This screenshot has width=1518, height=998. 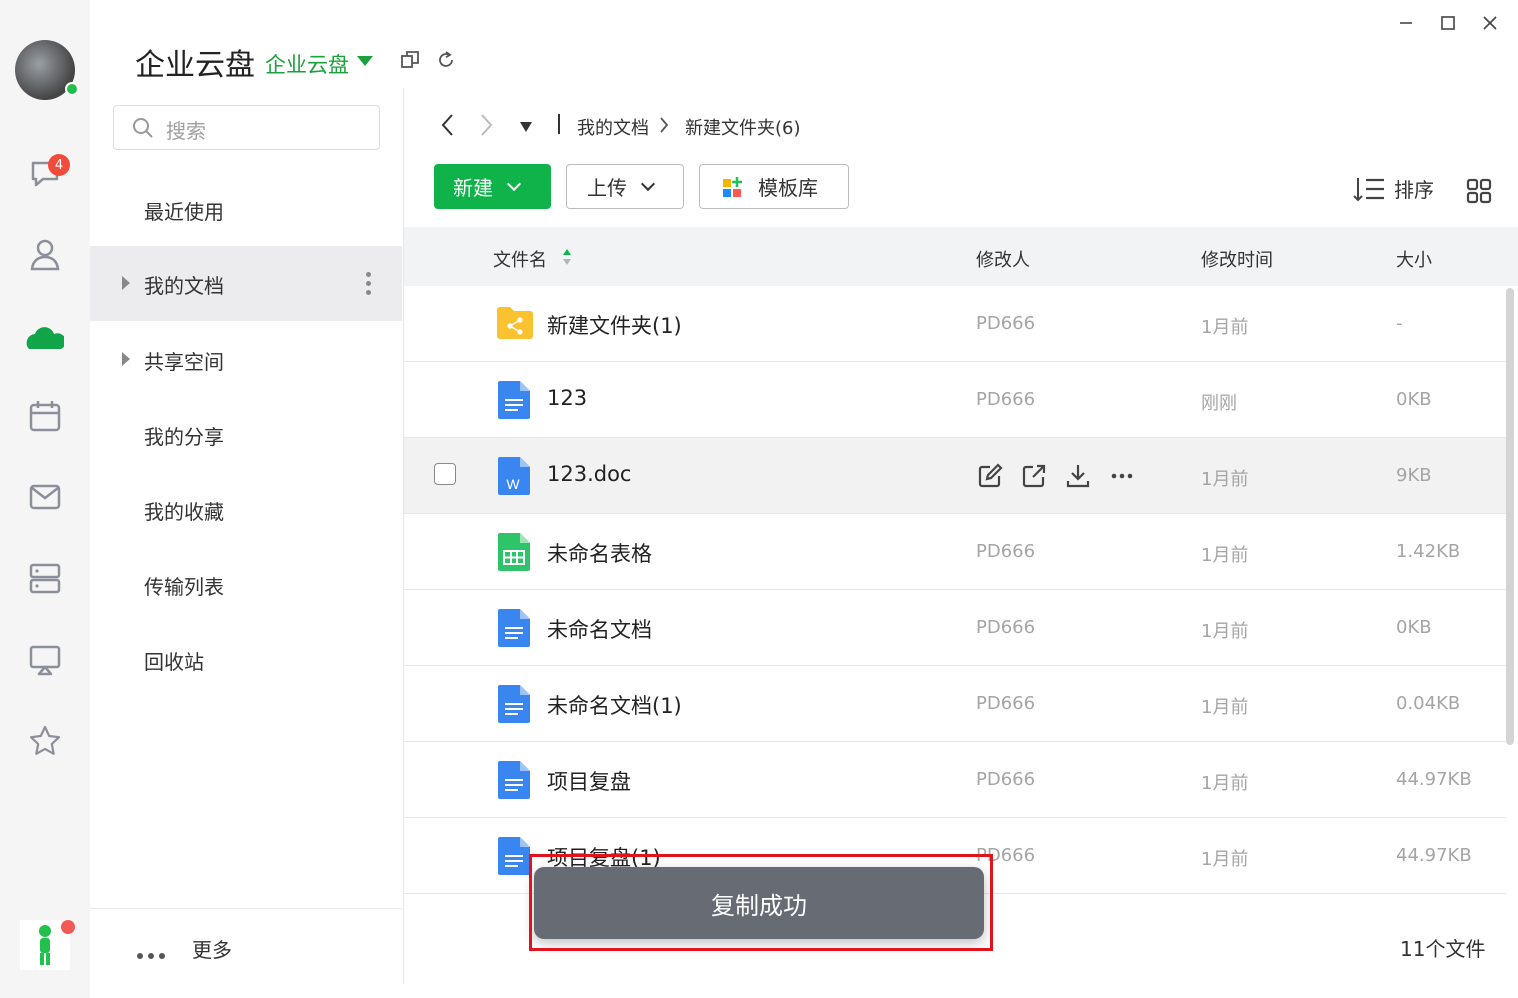 I want to click on chevron-right-icon, so click(x=664, y=127).